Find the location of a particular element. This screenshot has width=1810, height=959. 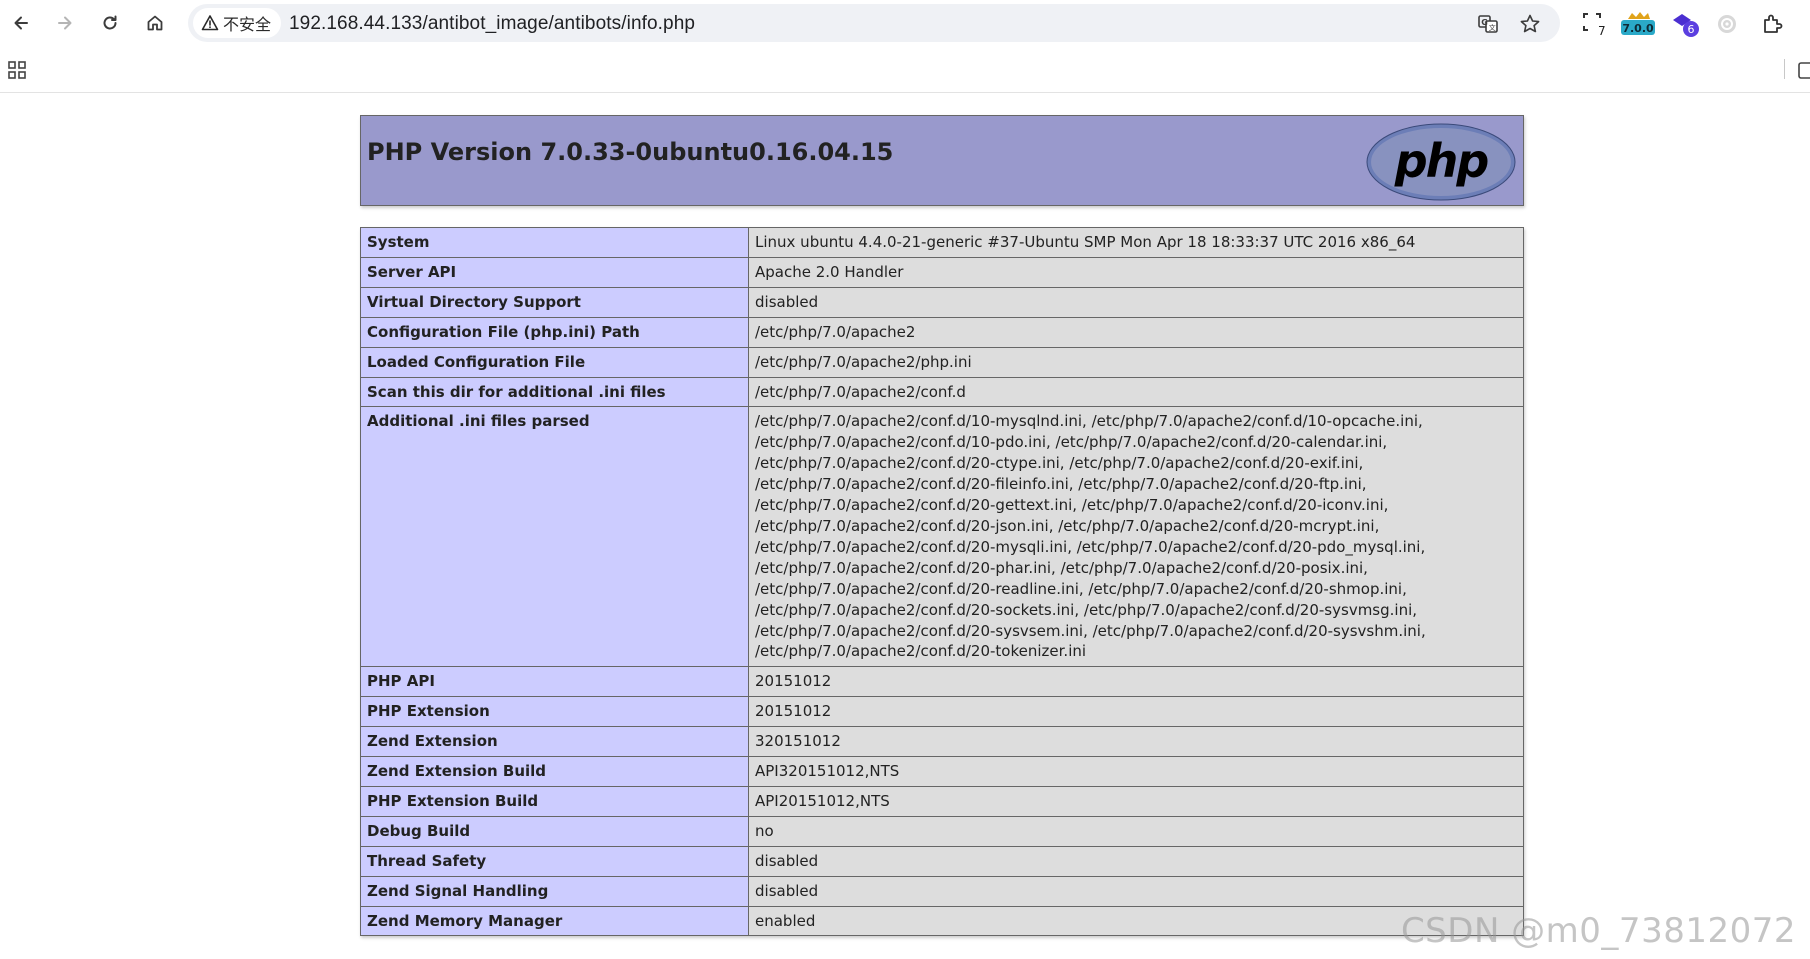

security-label: 不安全 is located at coordinates (247, 25).